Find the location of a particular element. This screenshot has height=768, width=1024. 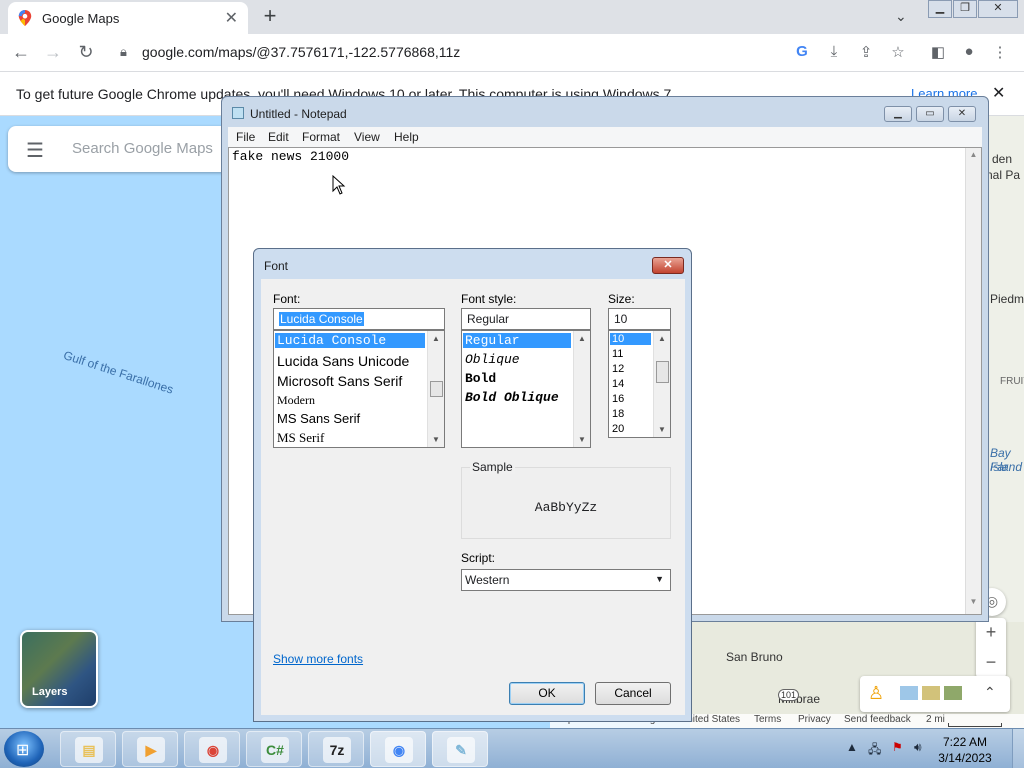

font-style-scrollbar: ▲ ▼ is located at coordinates (581, 389).